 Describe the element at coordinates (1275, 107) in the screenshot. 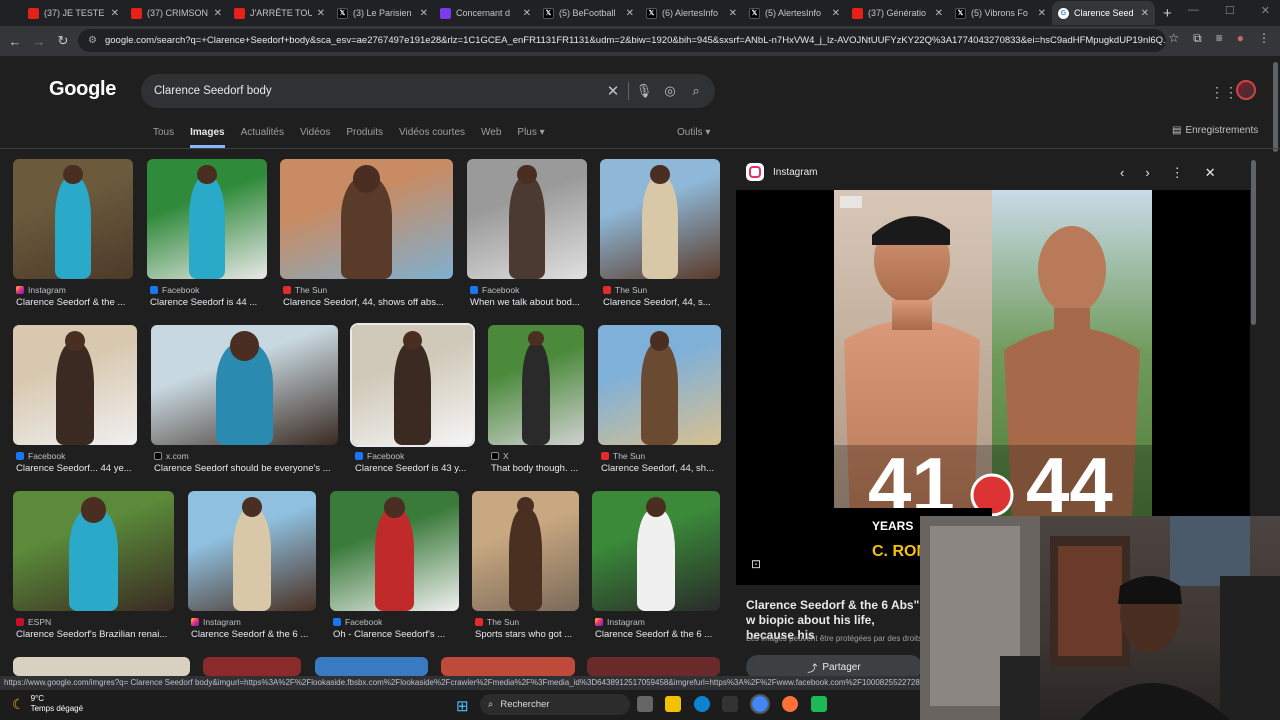

I see `page-scrollbar` at that location.